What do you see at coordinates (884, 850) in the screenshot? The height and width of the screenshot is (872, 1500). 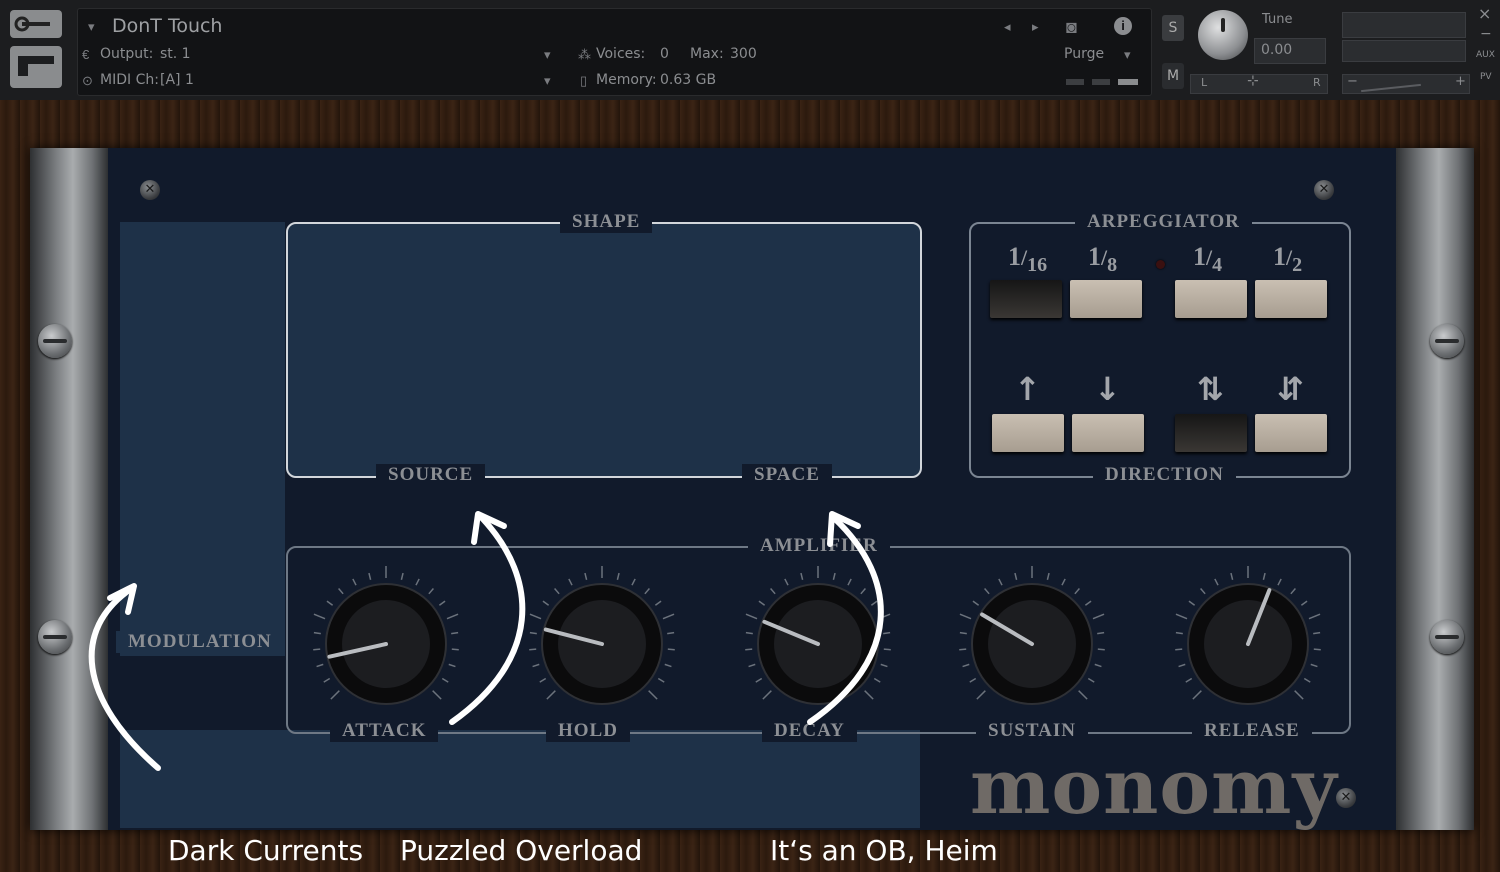 I see `caption-ob-heim: It‘s an OB, Heim` at bounding box center [884, 850].